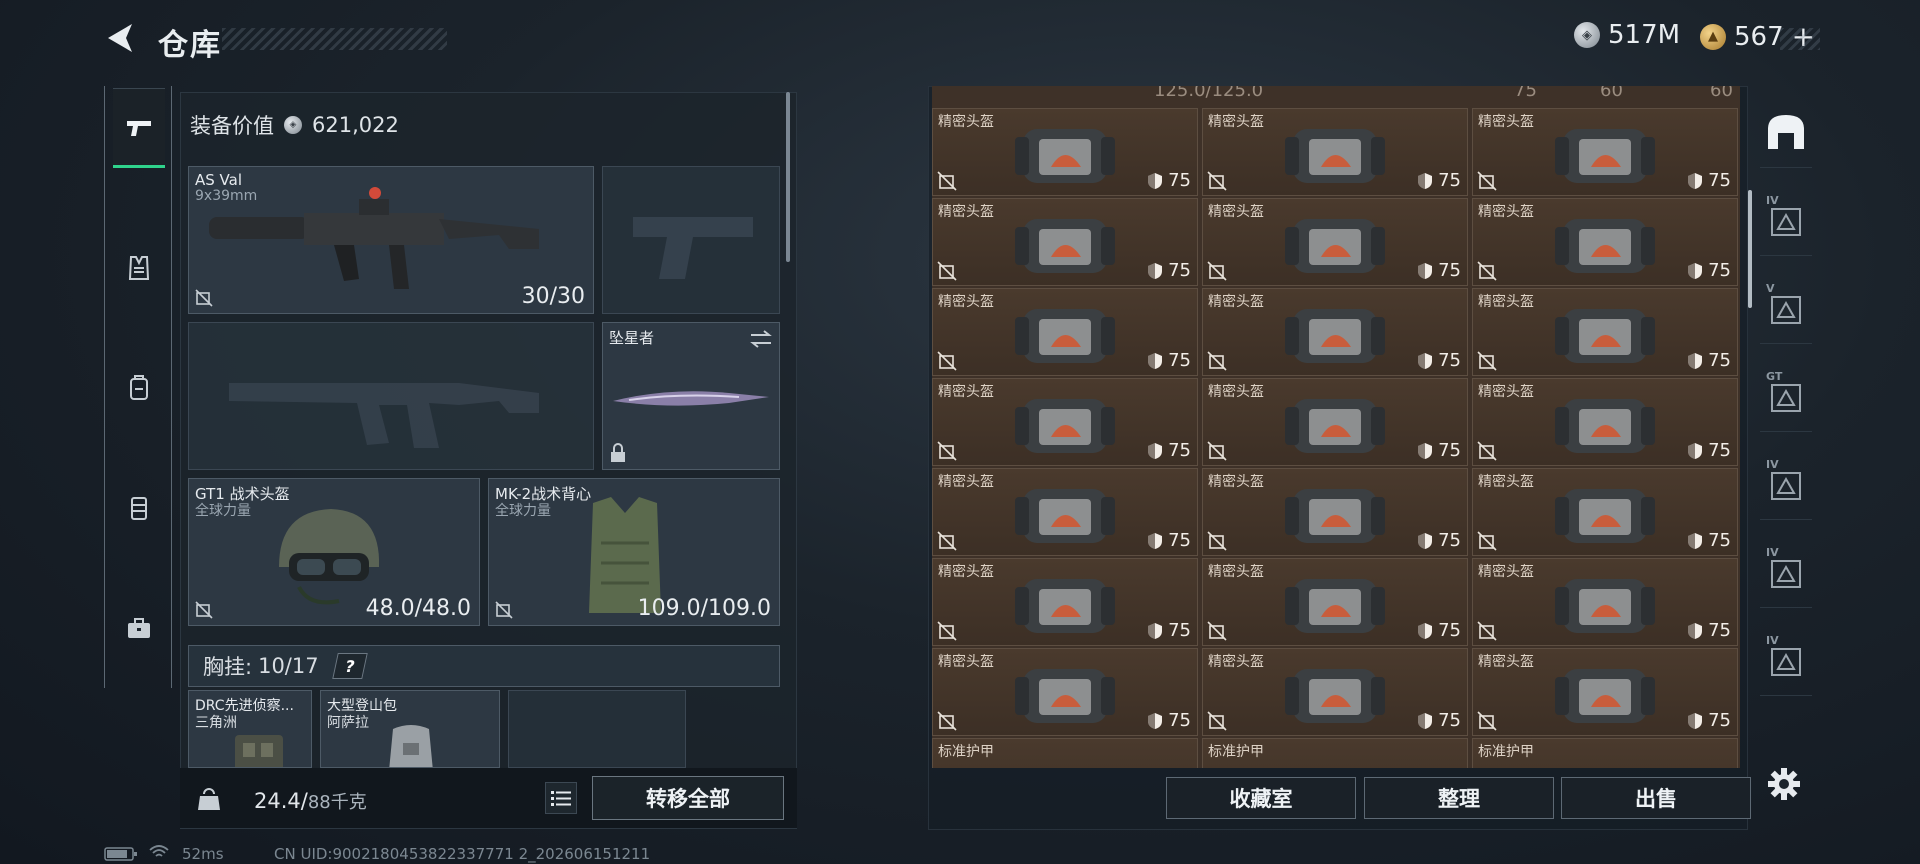 The width and height of the screenshot is (1920, 864). Describe the element at coordinates (1261, 798) in the screenshot. I see `collection-room-button: 收藏室` at that location.